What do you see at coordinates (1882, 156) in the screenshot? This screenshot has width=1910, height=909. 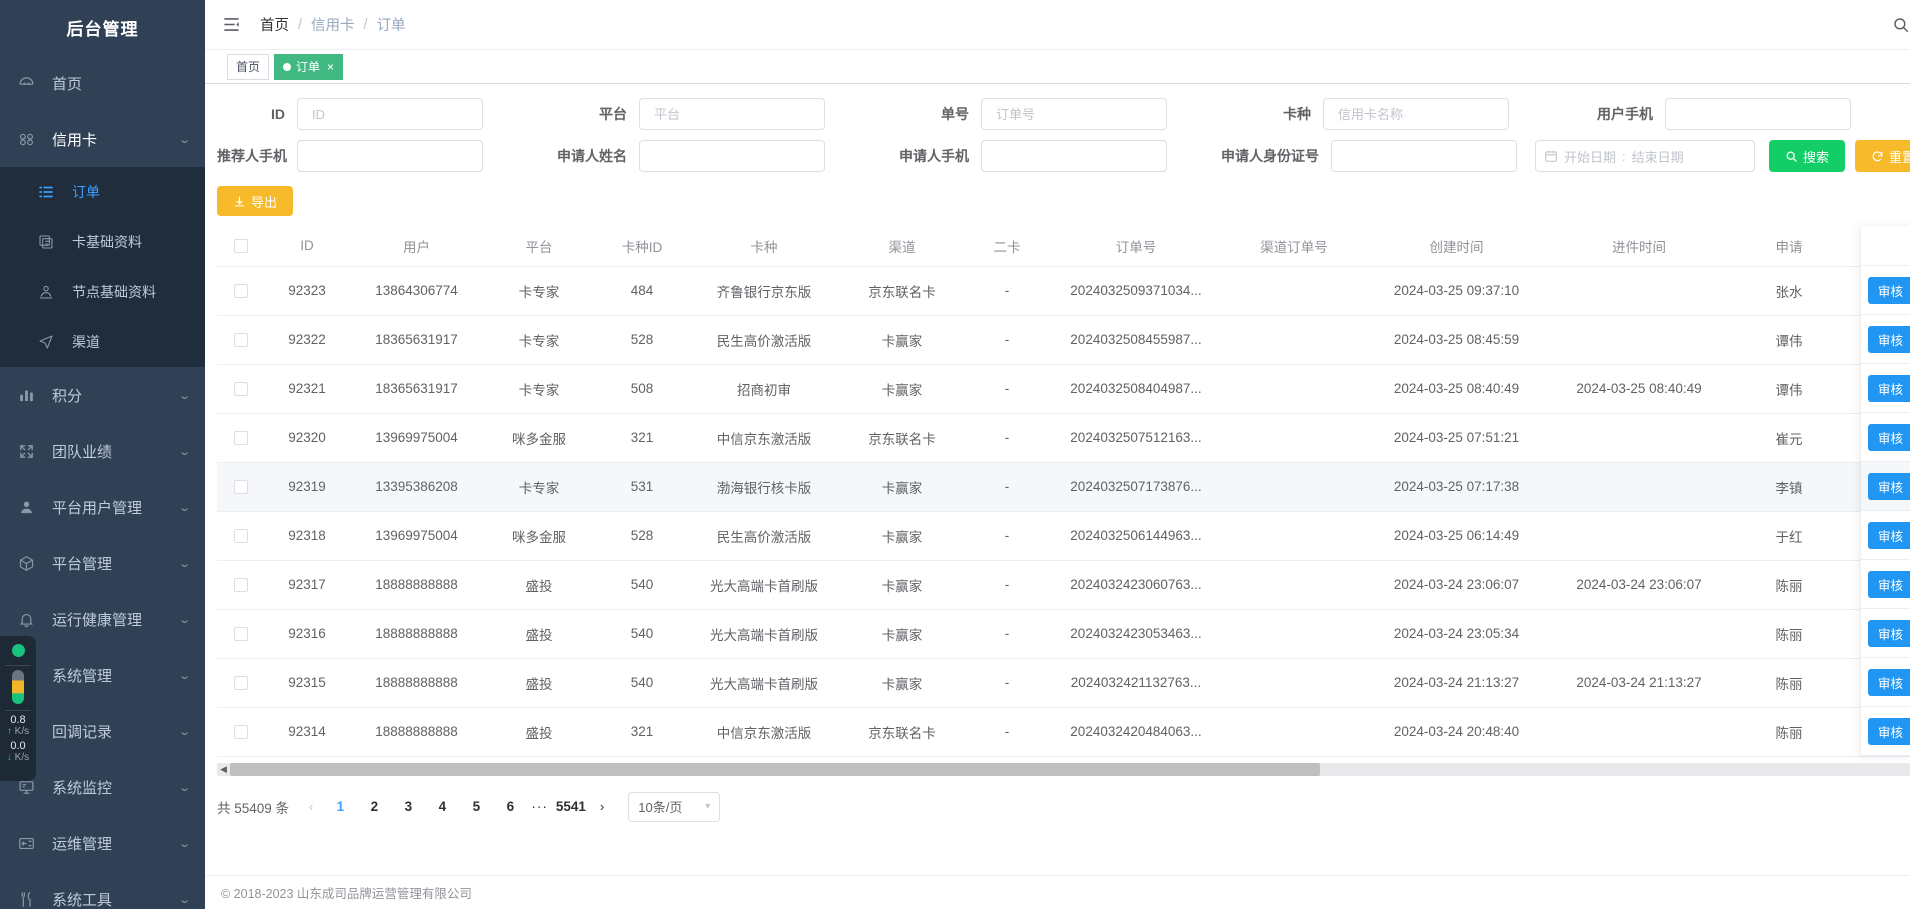 I see `reset-button: 重置` at bounding box center [1882, 156].